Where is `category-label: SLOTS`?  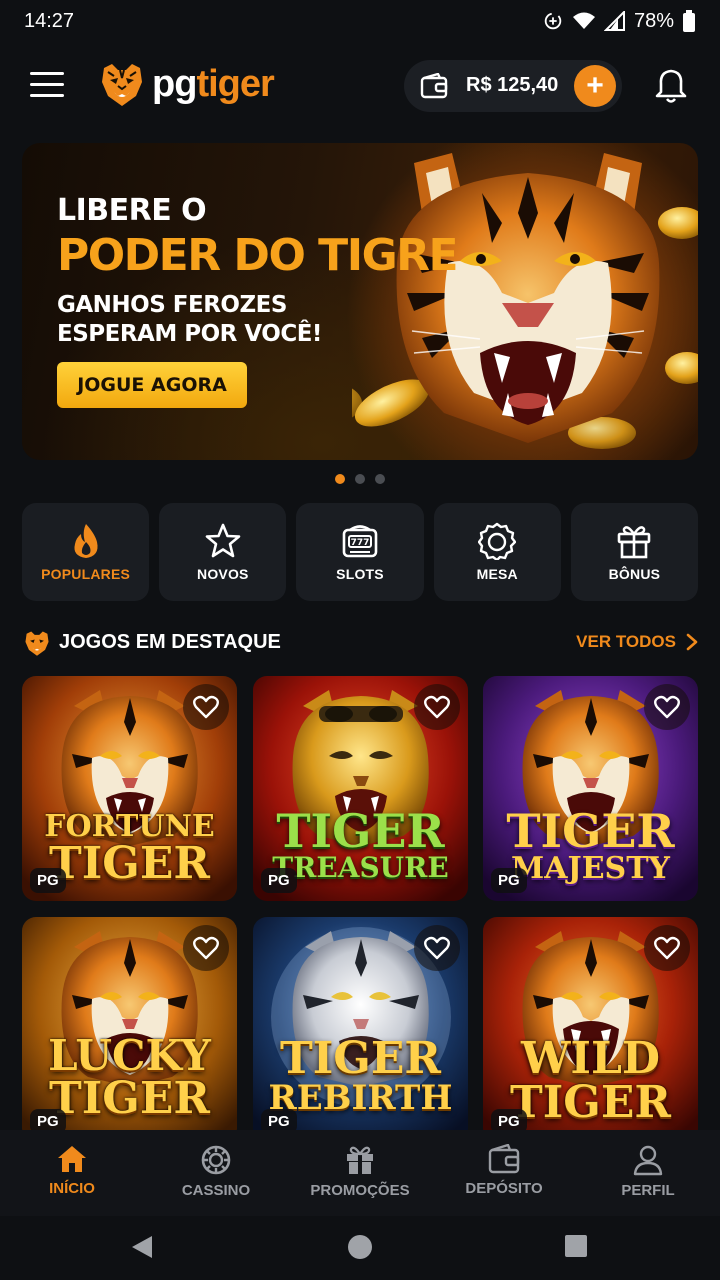 category-label: SLOTS is located at coordinates (360, 574).